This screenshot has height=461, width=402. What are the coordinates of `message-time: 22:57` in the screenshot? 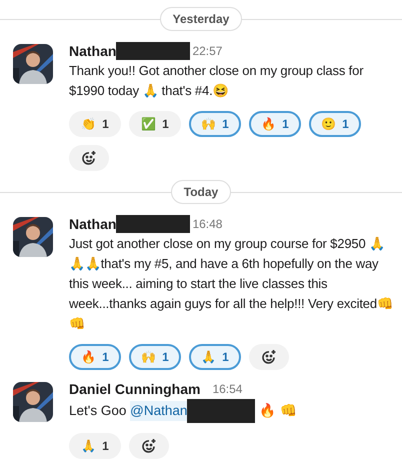 It's located at (207, 51).